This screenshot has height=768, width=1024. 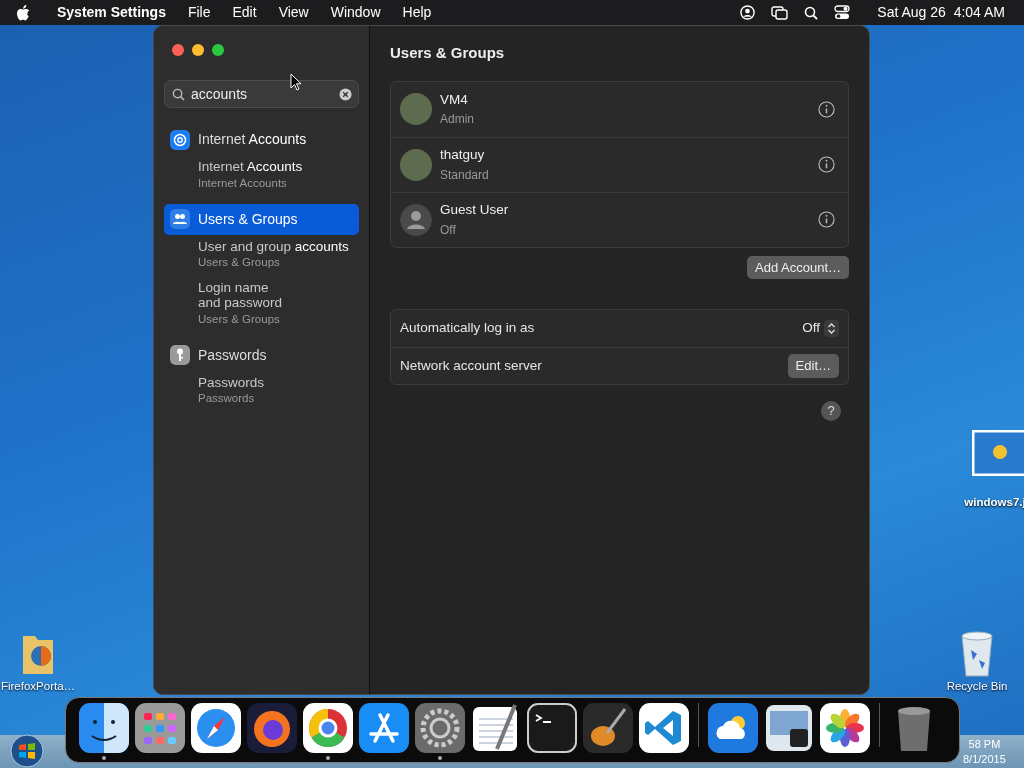 I want to click on menu-bar-clock: Sat Aug 26 4:04 AM, so click(x=941, y=12).